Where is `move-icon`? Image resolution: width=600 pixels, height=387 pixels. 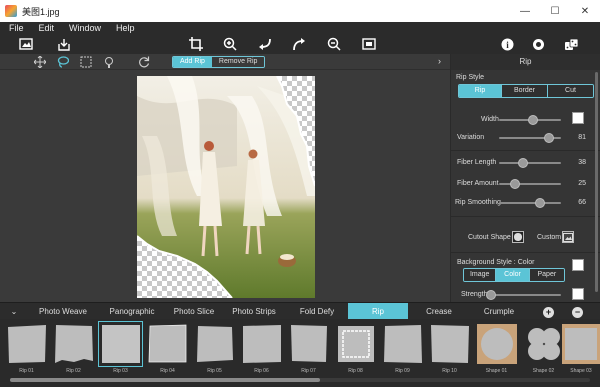
move-icon is located at coordinates (40, 62).